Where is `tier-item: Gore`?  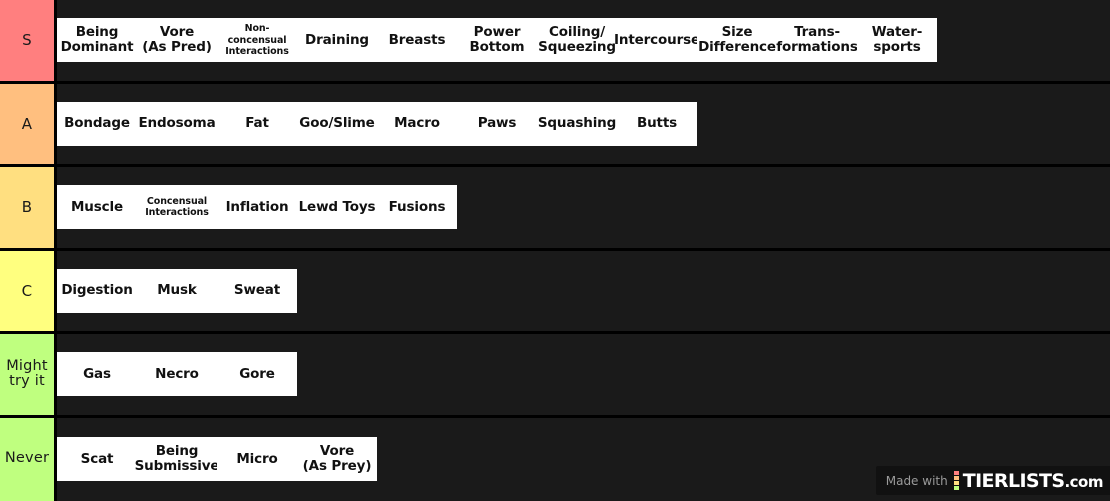 tier-item: Gore is located at coordinates (257, 374).